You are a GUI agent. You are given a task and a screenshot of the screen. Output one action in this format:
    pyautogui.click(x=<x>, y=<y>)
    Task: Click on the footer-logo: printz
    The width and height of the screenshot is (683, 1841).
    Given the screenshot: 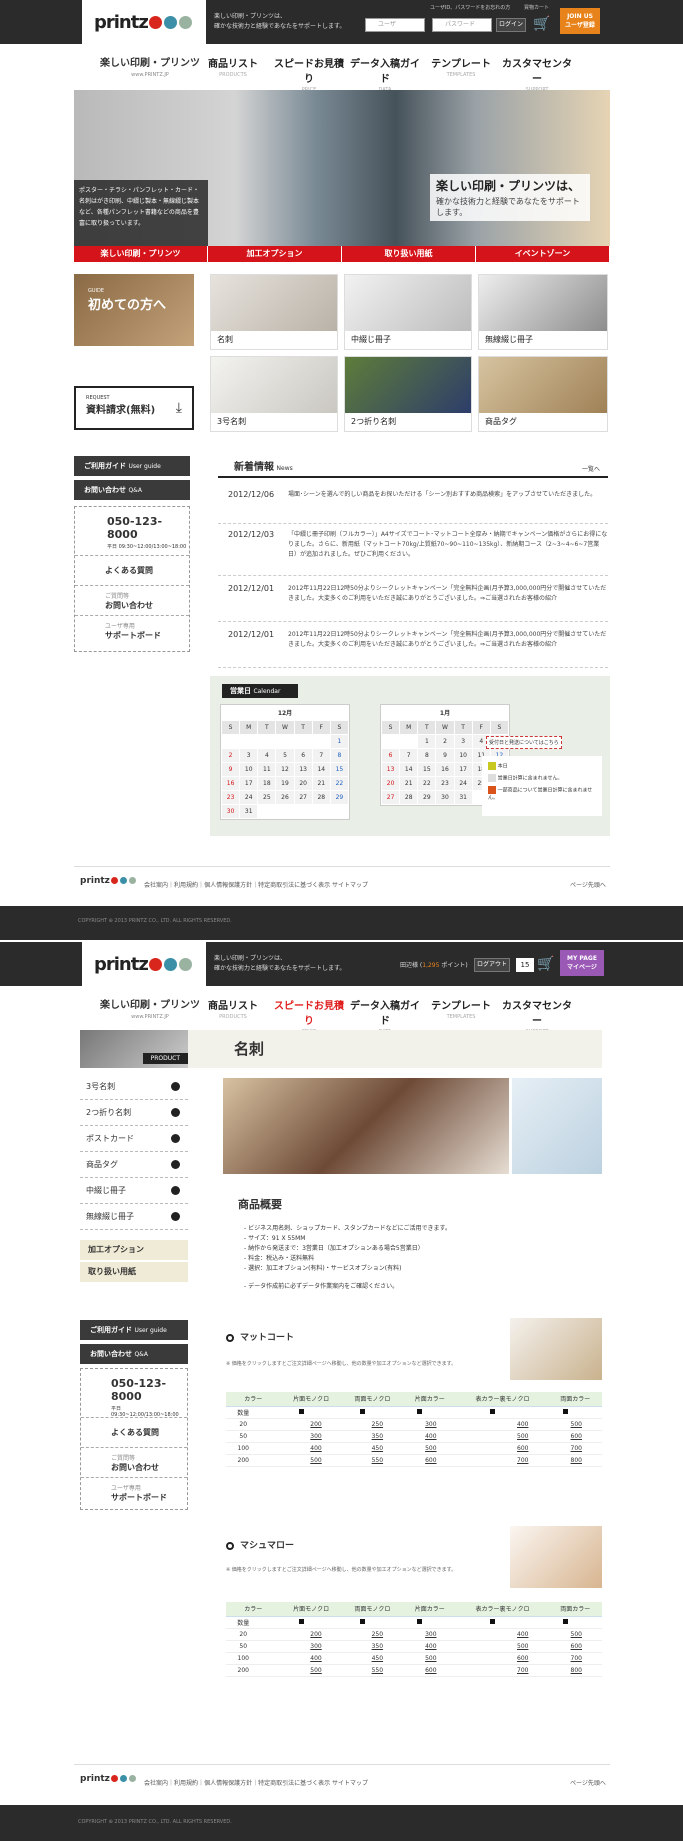 What is the action you would take?
    pyautogui.click(x=108, y=881)
    